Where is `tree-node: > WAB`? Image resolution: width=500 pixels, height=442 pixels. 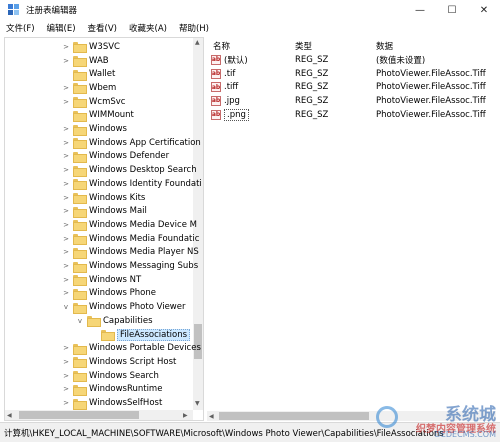
tree-node: > WAB is located at coordinates (85, 61).